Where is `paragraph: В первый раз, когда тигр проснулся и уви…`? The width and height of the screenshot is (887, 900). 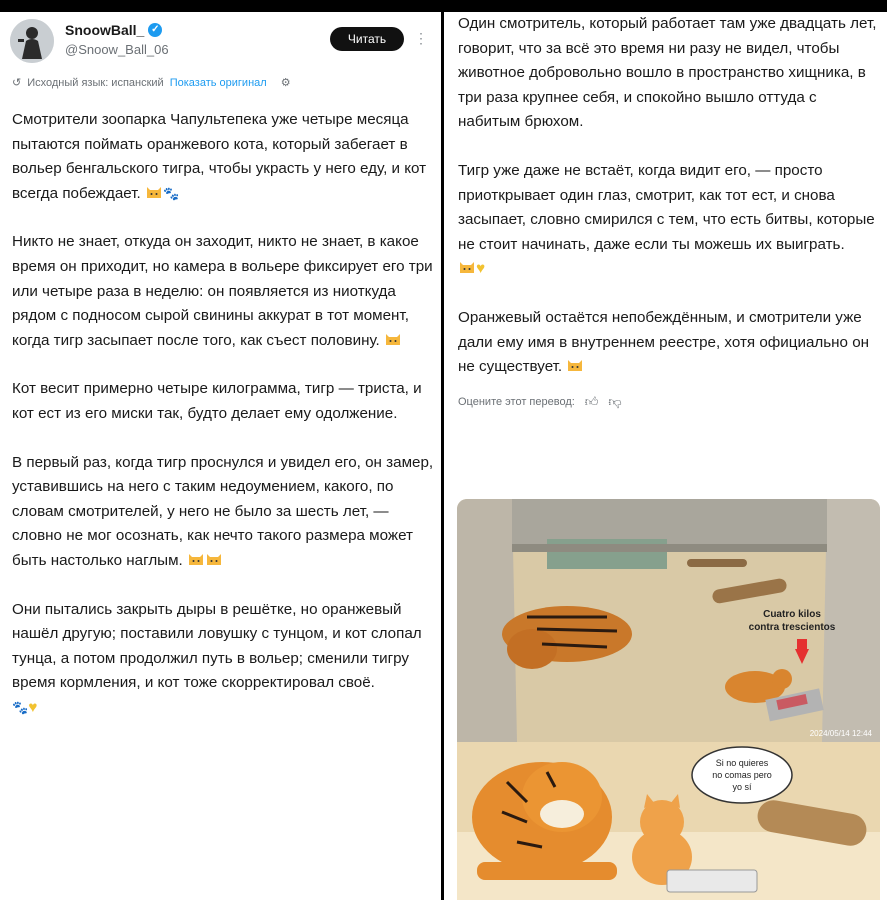
paragraph: В первый раз, когда тигр проснулся и уви… is located at coordinates (224, 512).